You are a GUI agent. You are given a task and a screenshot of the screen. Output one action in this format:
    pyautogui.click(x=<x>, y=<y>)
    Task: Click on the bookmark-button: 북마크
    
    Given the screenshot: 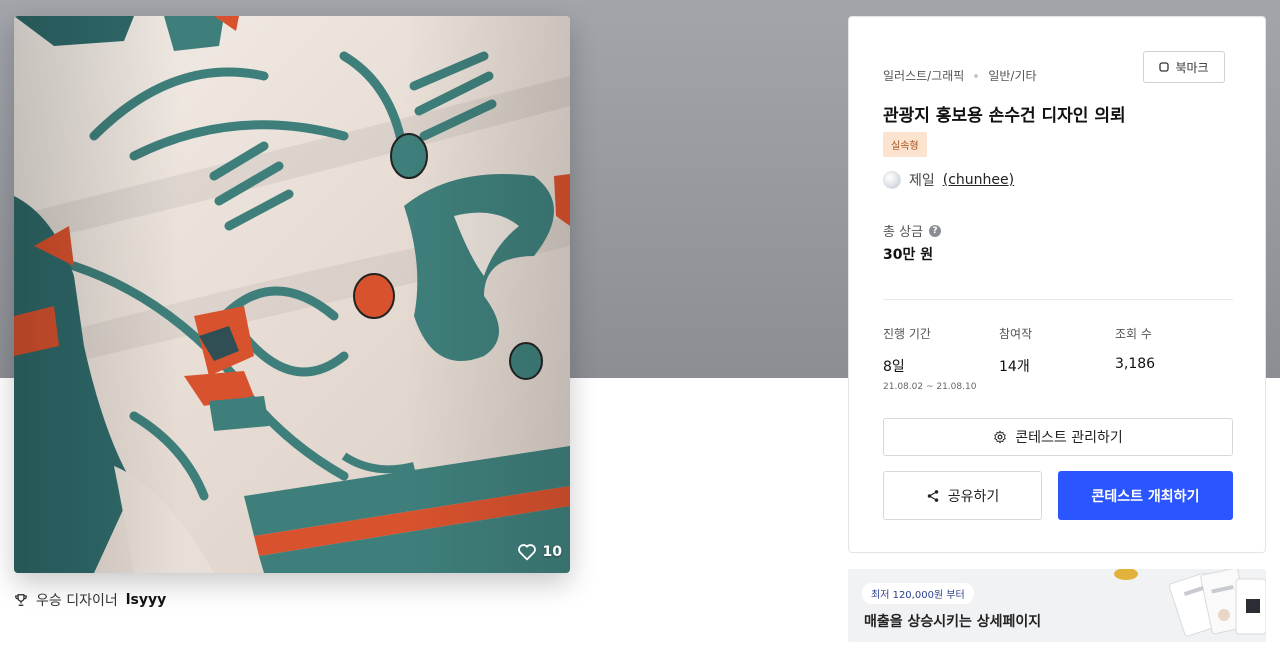 What is the action you would take?
    pyautogui.click(x=1184, y=67)
    